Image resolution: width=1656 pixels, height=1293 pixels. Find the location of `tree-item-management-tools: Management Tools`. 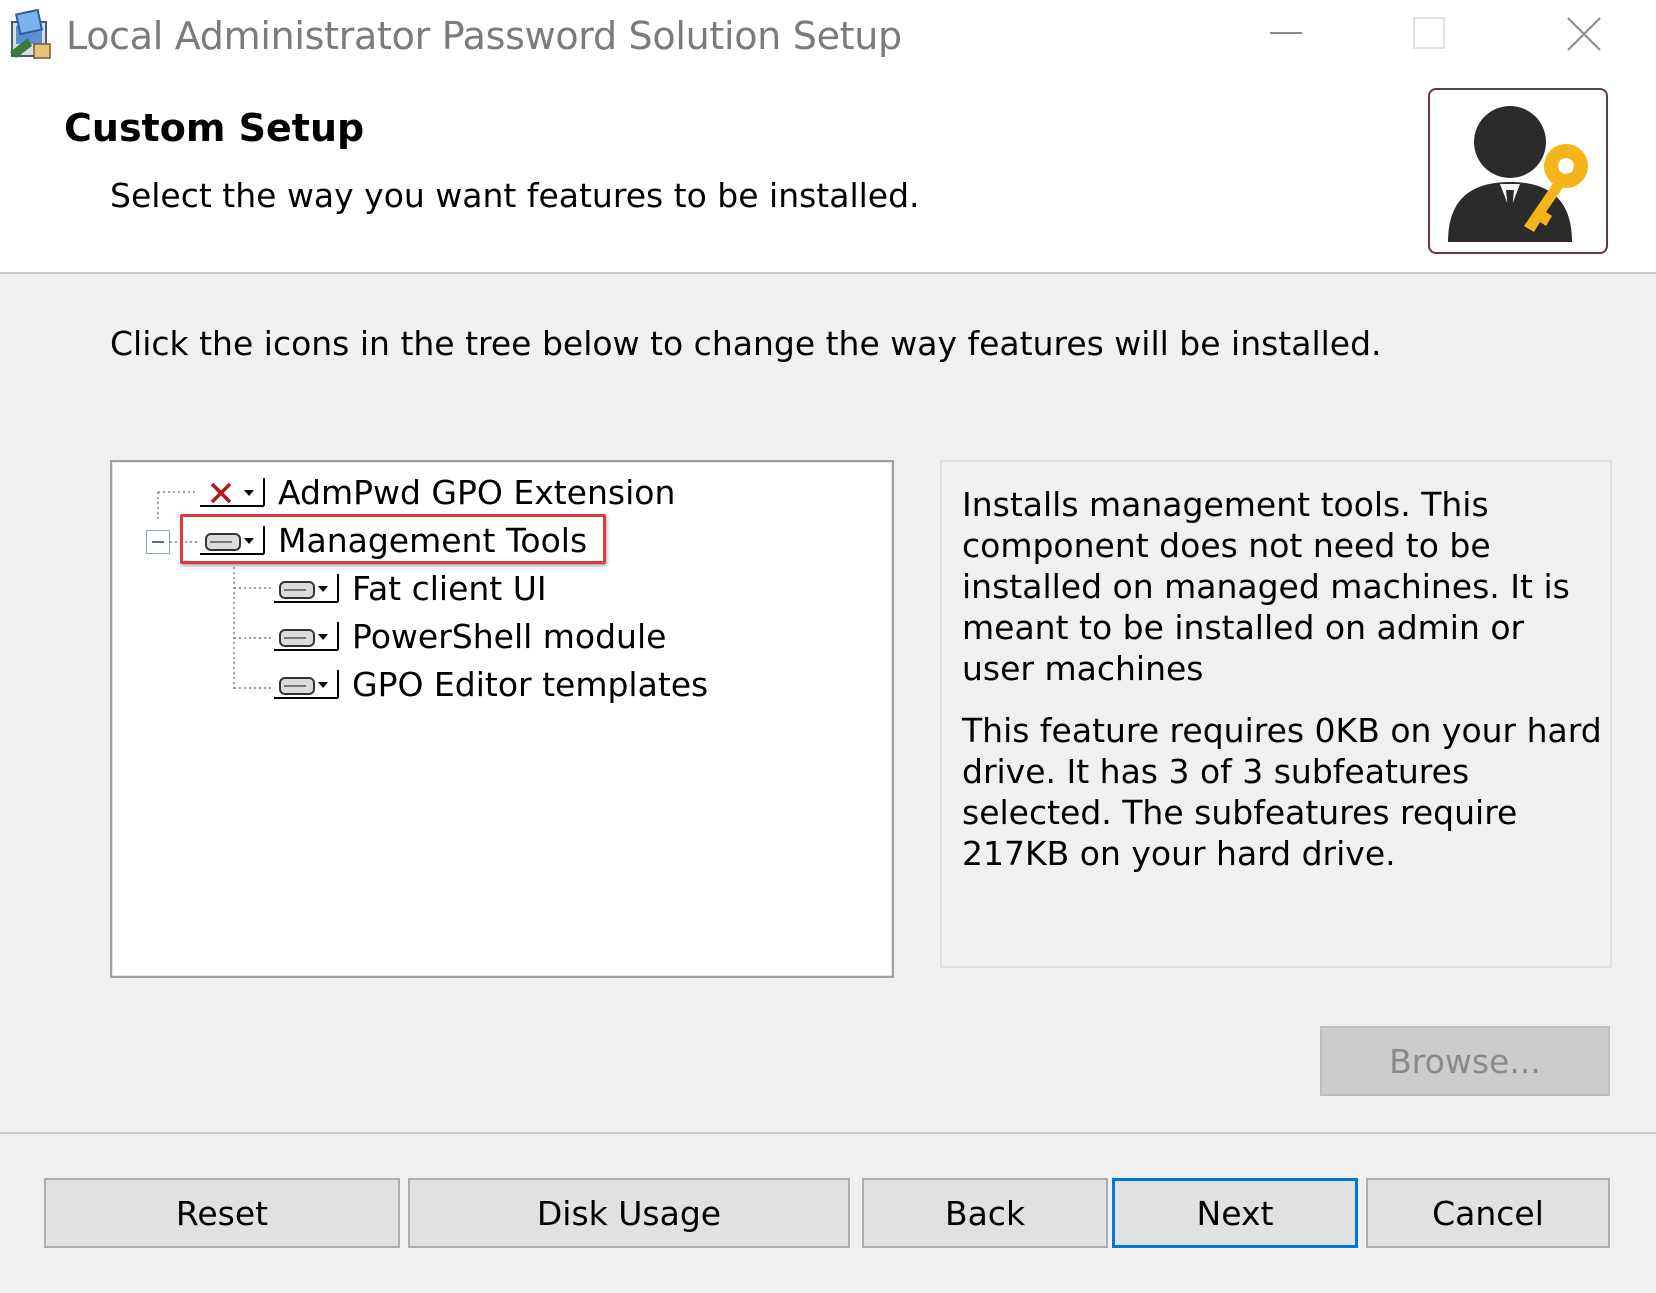

tree-item-management-tools: Management Tools is located at coordinates (393, 540).